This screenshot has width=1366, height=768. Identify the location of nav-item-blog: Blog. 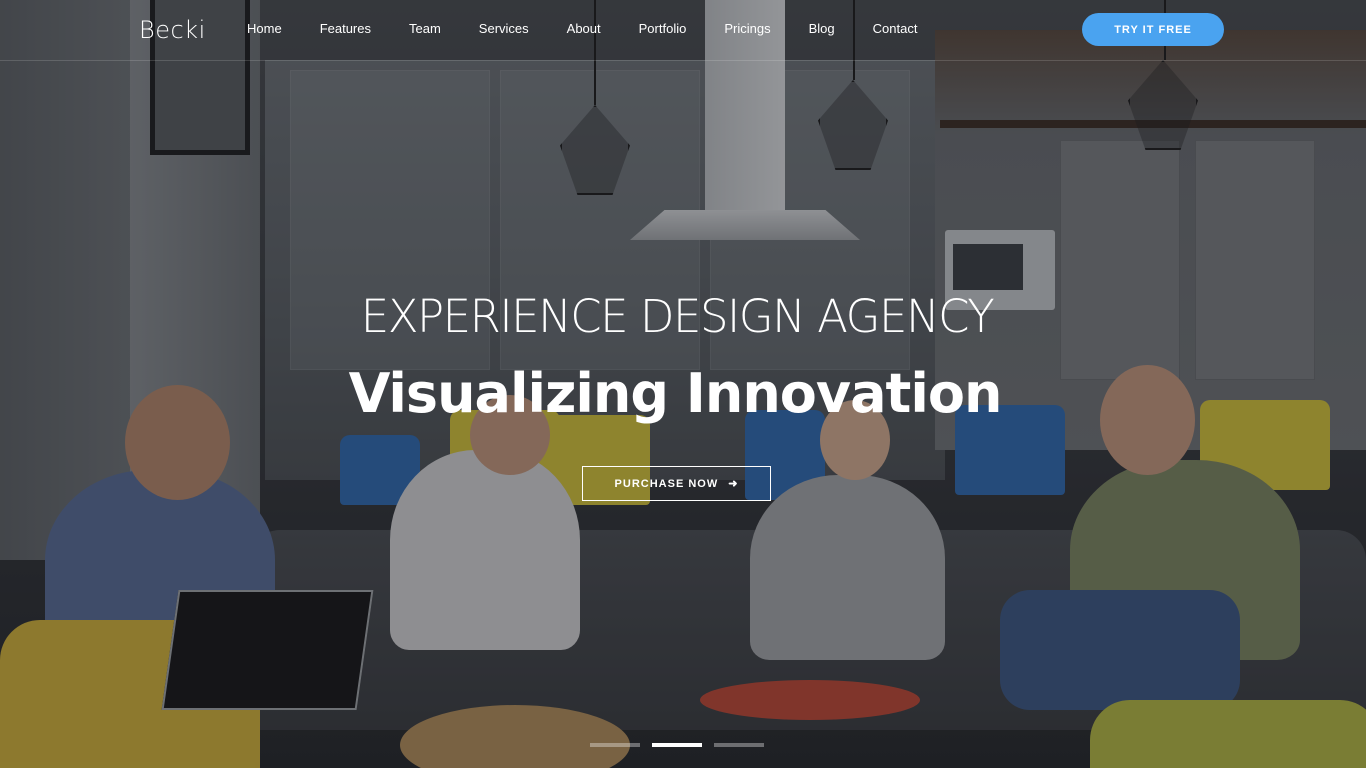
(822, 28).